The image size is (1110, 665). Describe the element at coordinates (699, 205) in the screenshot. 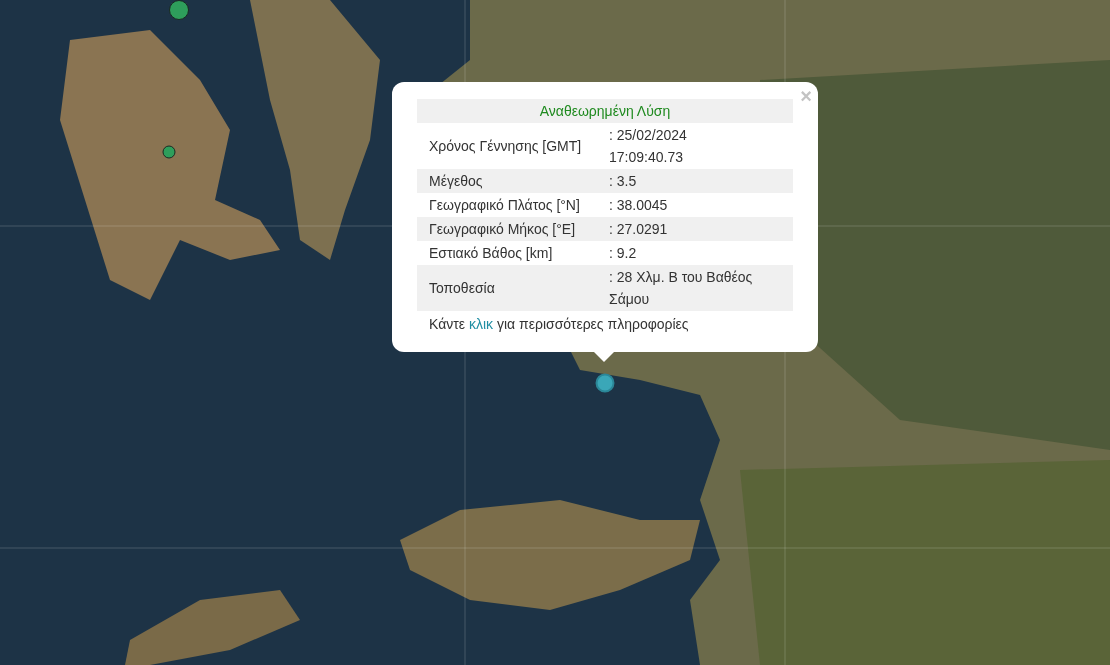

I see `field-value: : 38.0045` at that location.